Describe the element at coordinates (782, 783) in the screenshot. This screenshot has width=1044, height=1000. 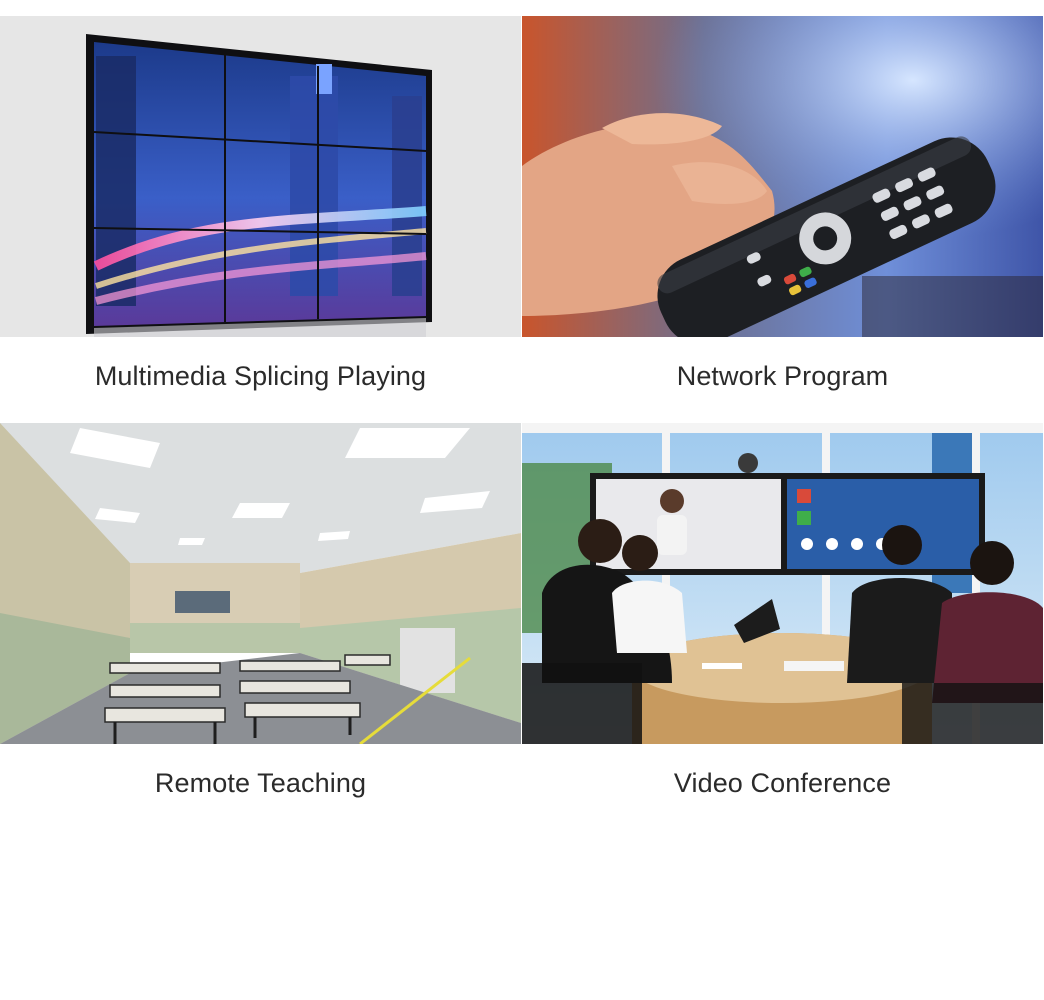
I see `caption-conference: Video Conference` at that location.